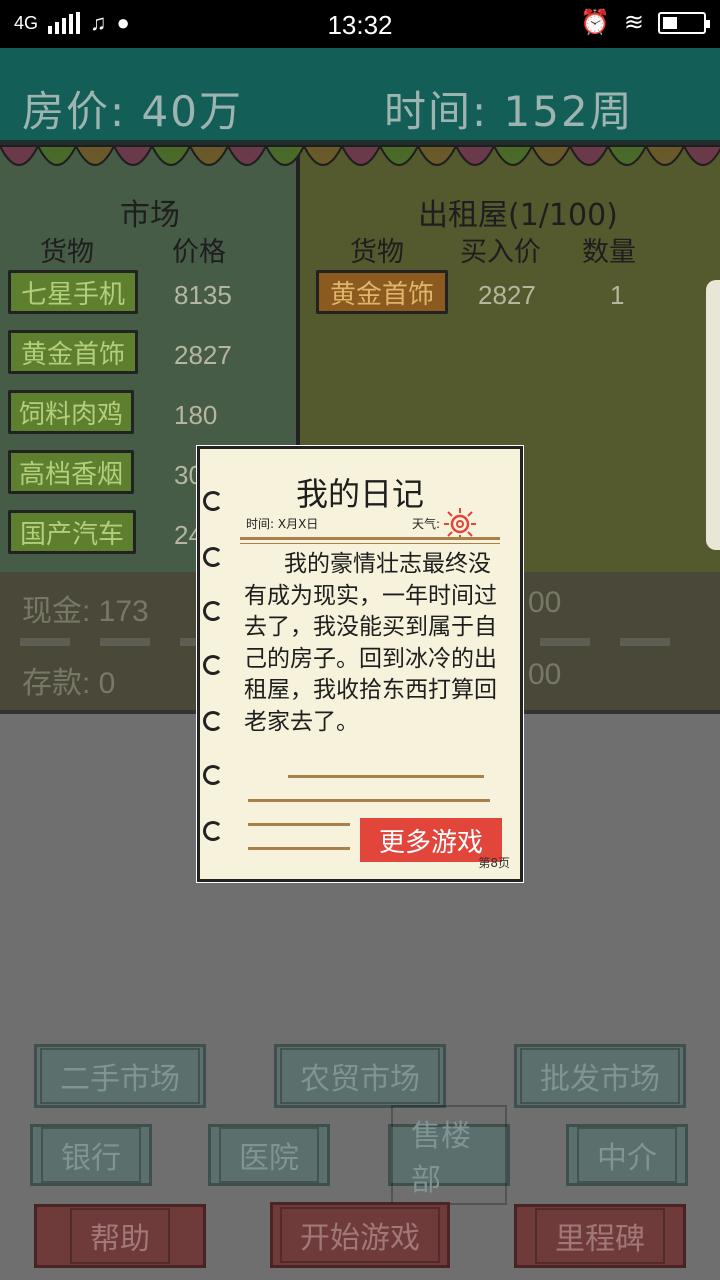 The height and width of the screenshot is (1280, 720). What do you see at coordinates (360, 98) in the screenshot?
I see `header-bar: 房价: 40万 时间: 152周` at bounding box center [360, 98].